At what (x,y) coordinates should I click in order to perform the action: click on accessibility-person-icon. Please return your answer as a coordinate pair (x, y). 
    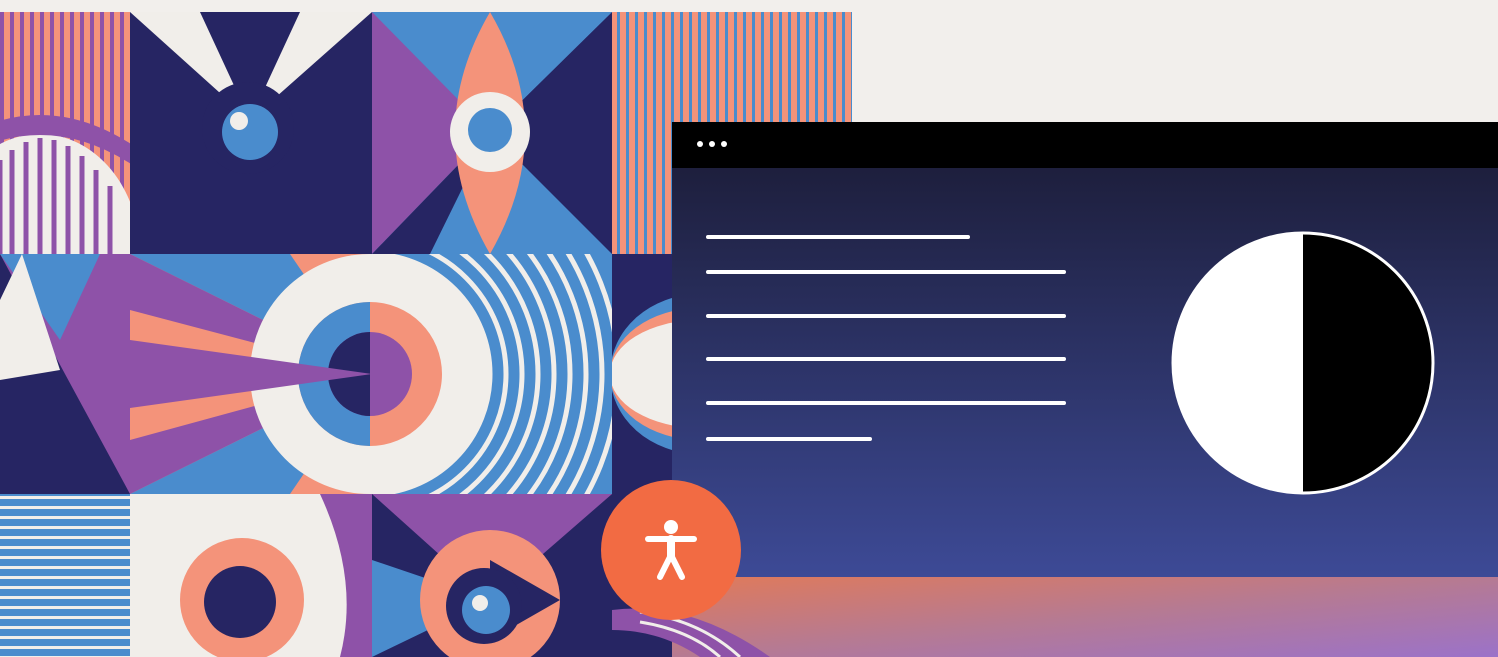
    Looking at the image, I should click on (671, 550).